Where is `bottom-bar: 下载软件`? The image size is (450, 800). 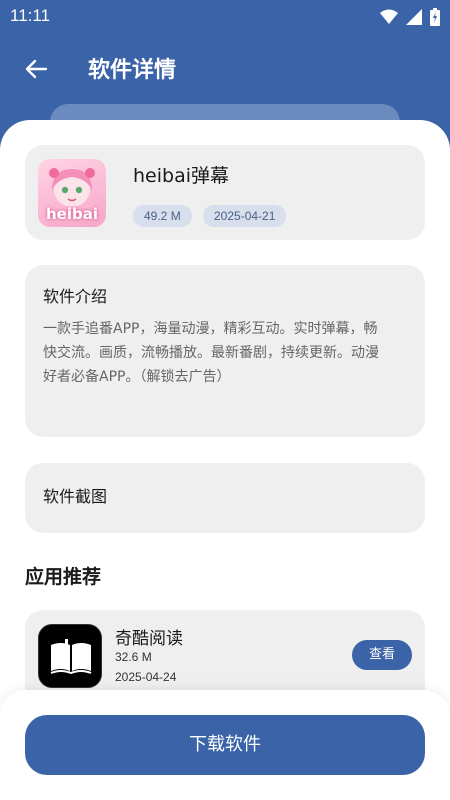
bottom-bar: 下载软件 is located at coordinates (225, 745).